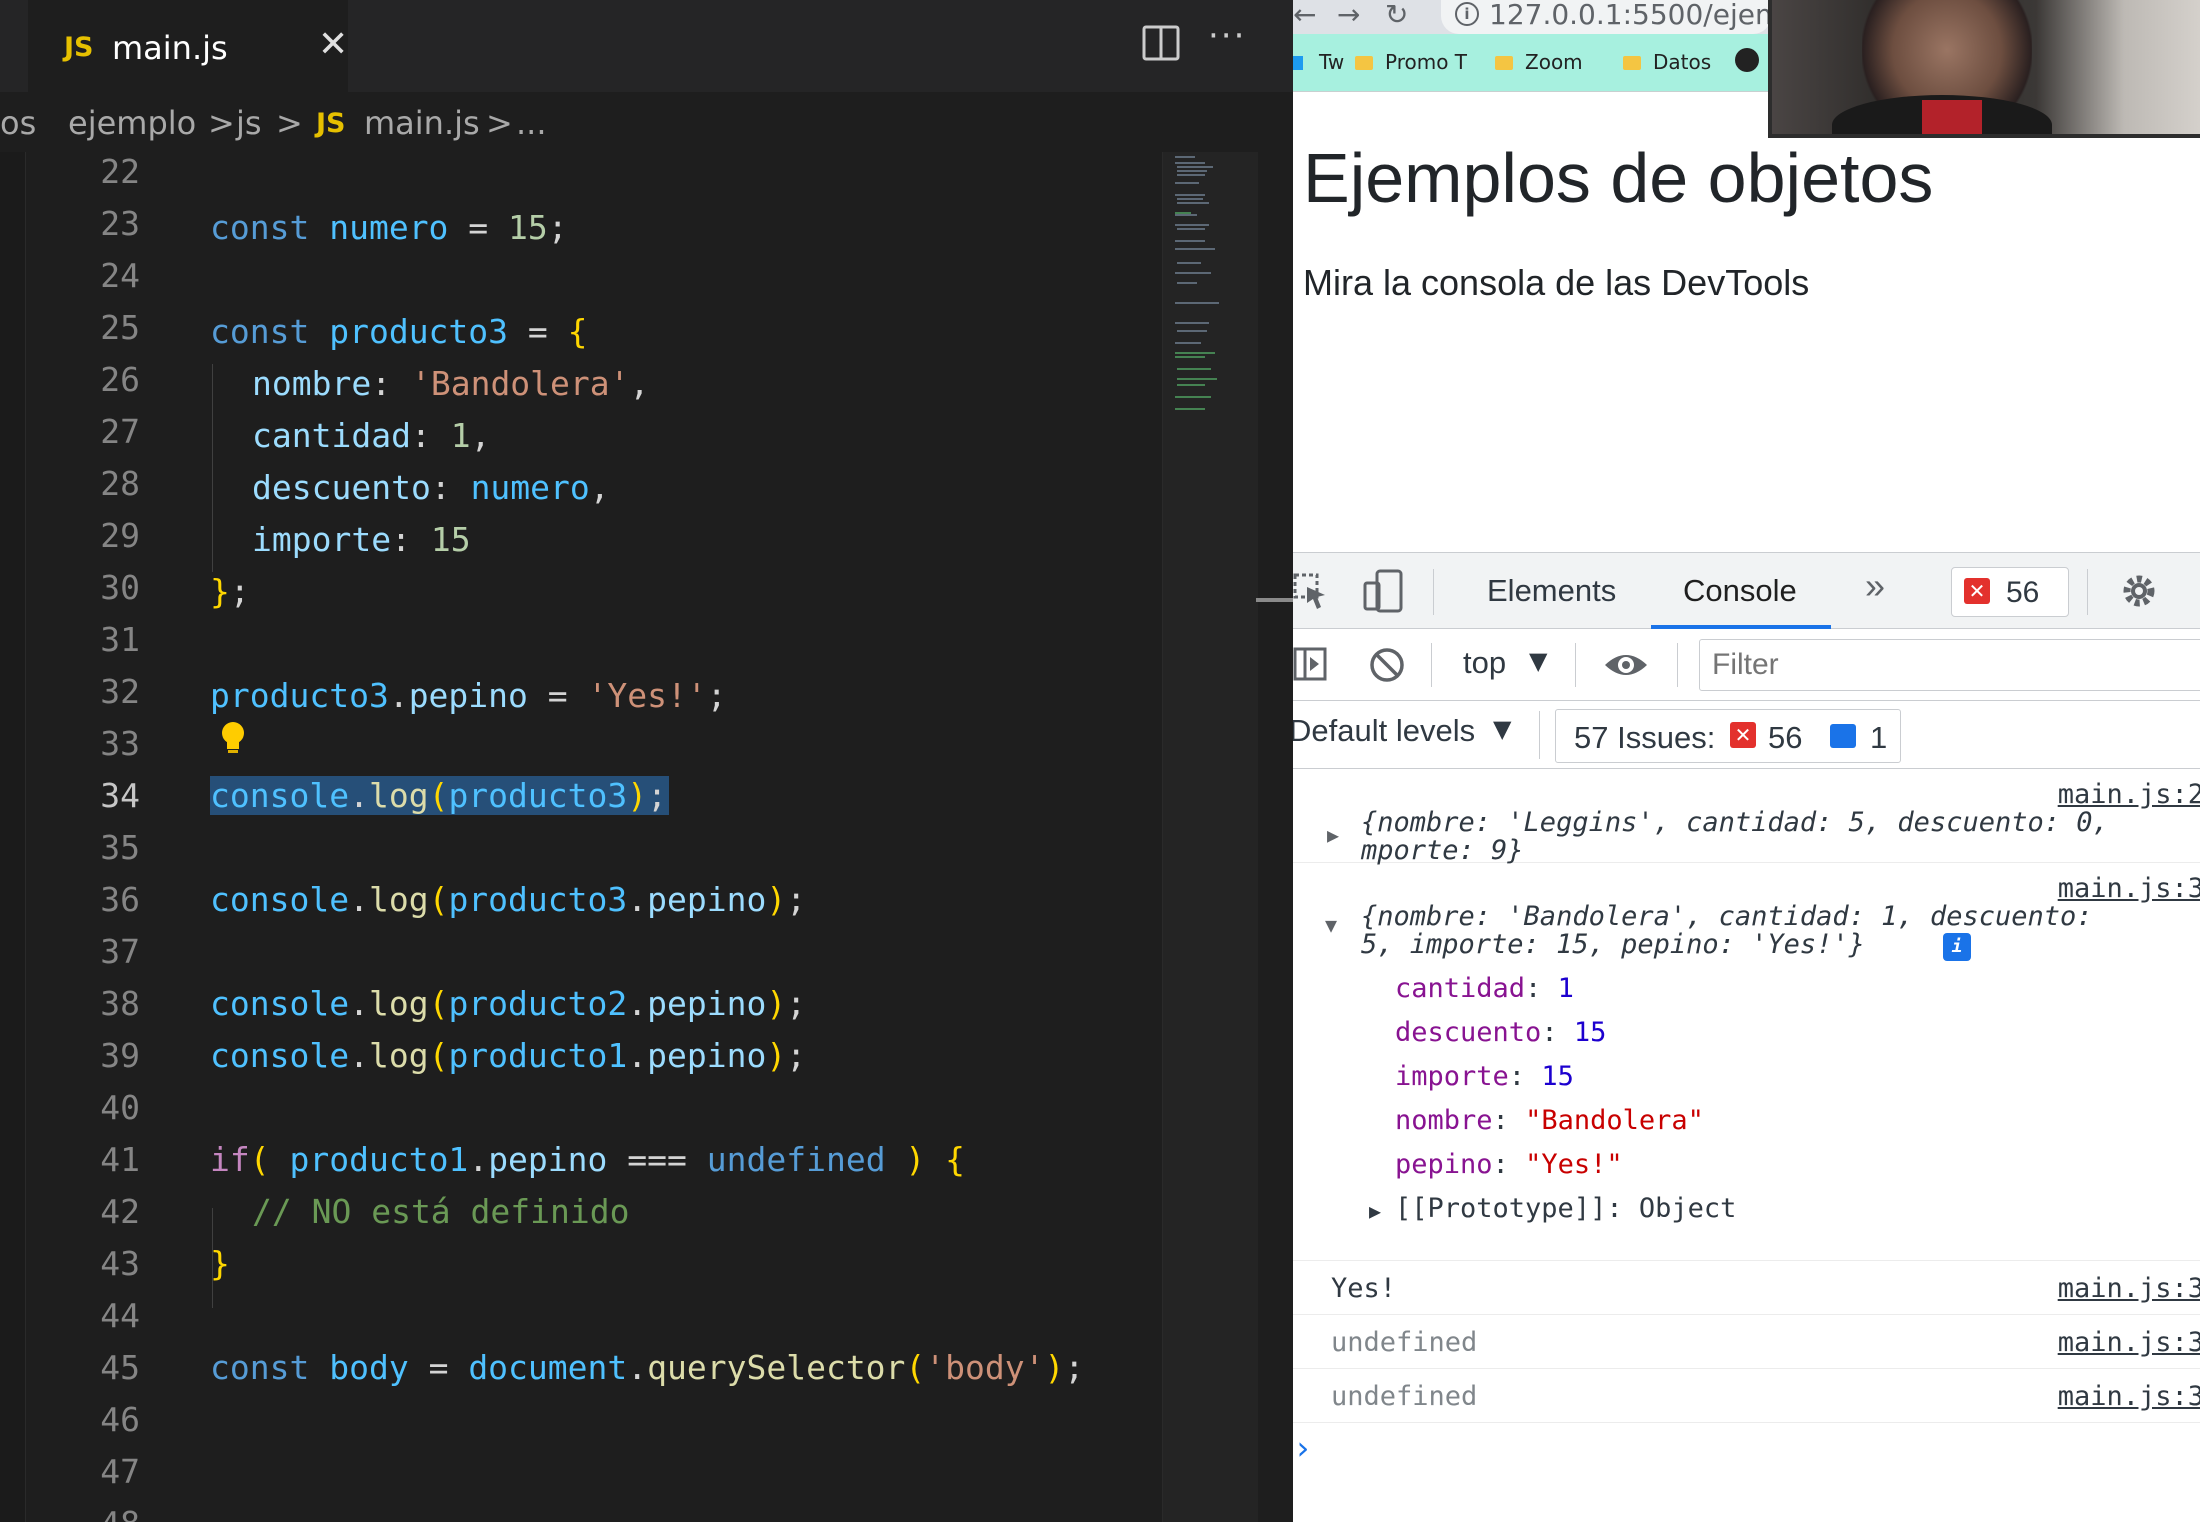 The width and height of the screenshot is (2200, 1522). Describe the element at coordinates (1539, 62) in the screenshot. I see `bookmark-zoom: Zoom` at that location.